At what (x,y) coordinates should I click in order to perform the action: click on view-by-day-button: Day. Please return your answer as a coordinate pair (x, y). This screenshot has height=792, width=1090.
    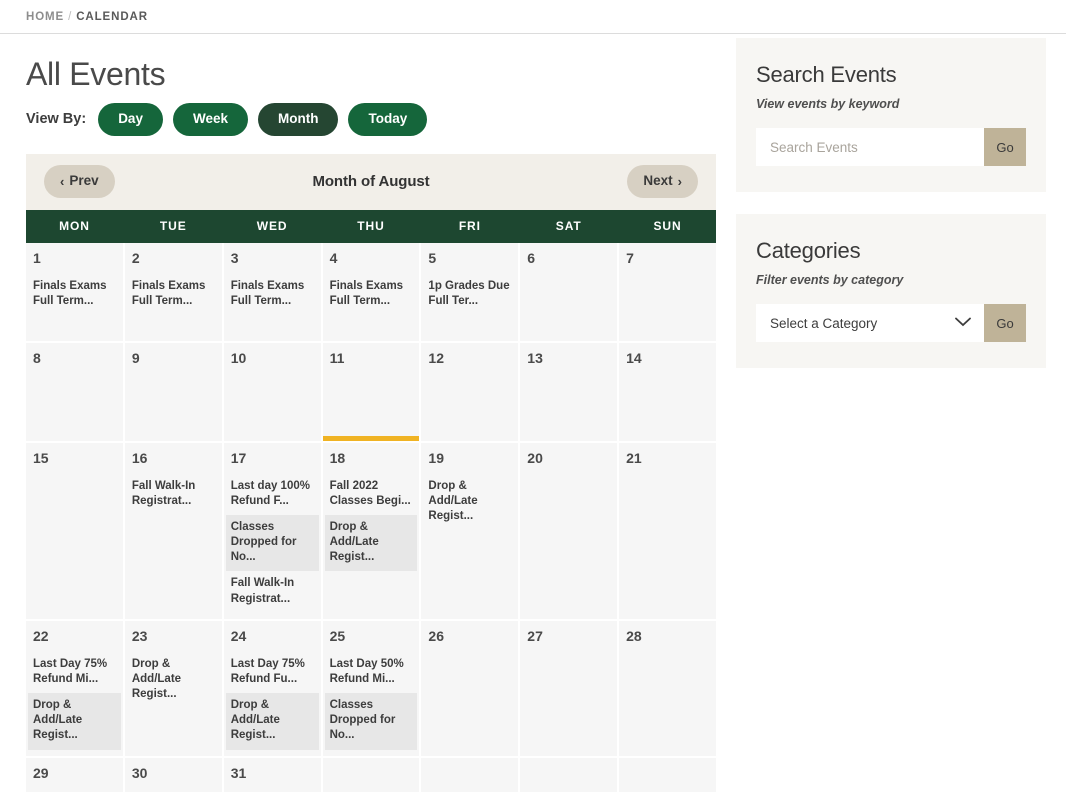
    Looking at the image, I should click on (130, 119).